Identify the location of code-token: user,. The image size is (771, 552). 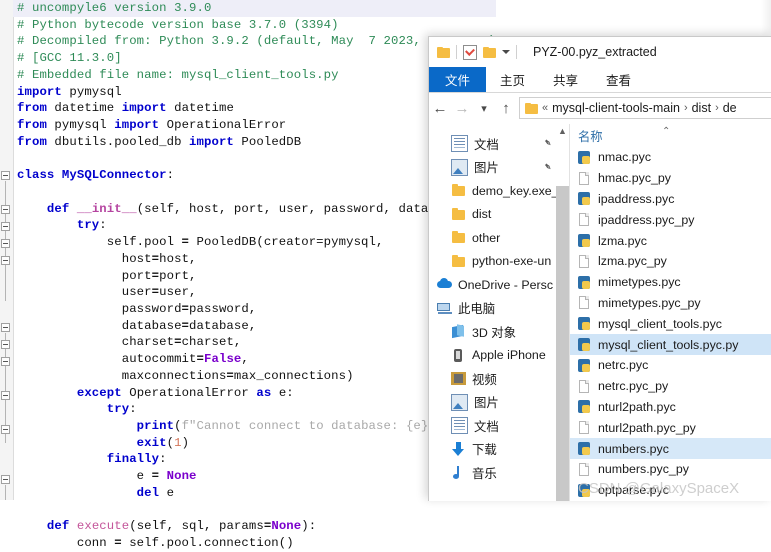
(178, 292).